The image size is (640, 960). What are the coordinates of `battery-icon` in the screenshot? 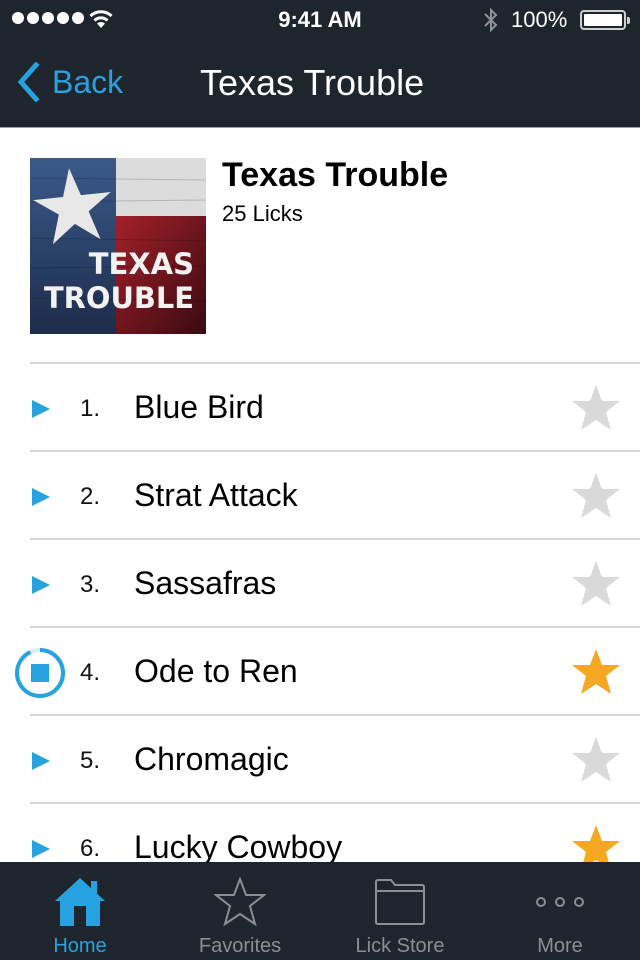 It's located at (605, 20).